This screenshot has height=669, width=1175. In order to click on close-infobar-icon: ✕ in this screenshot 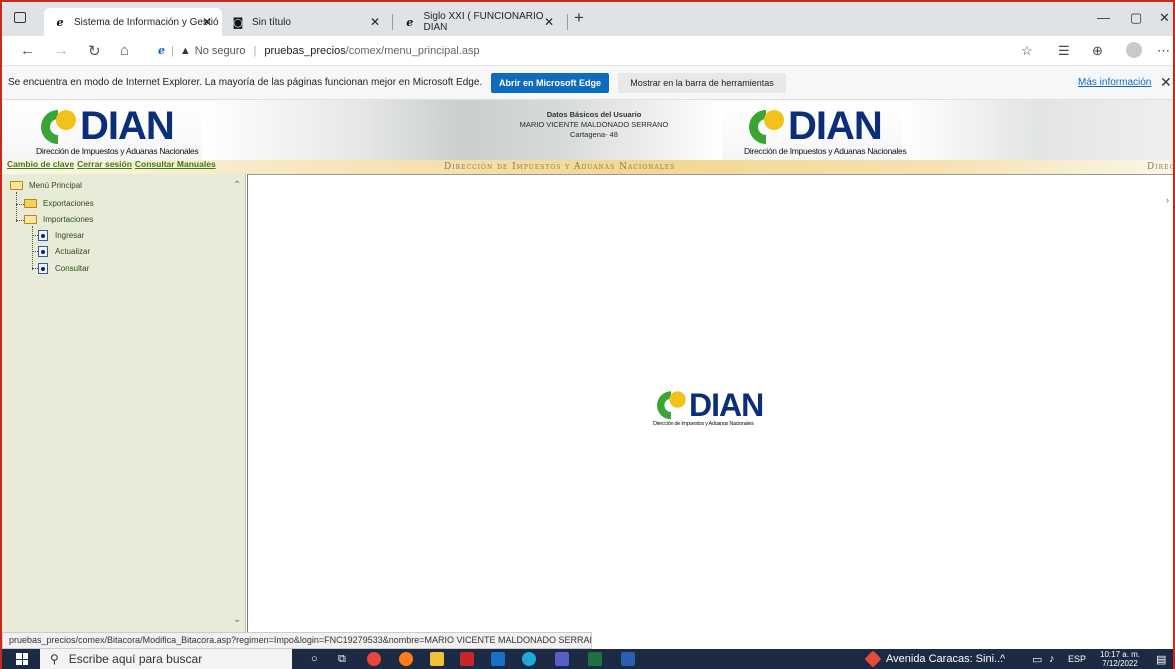, I will do `click(1166, 82)`.